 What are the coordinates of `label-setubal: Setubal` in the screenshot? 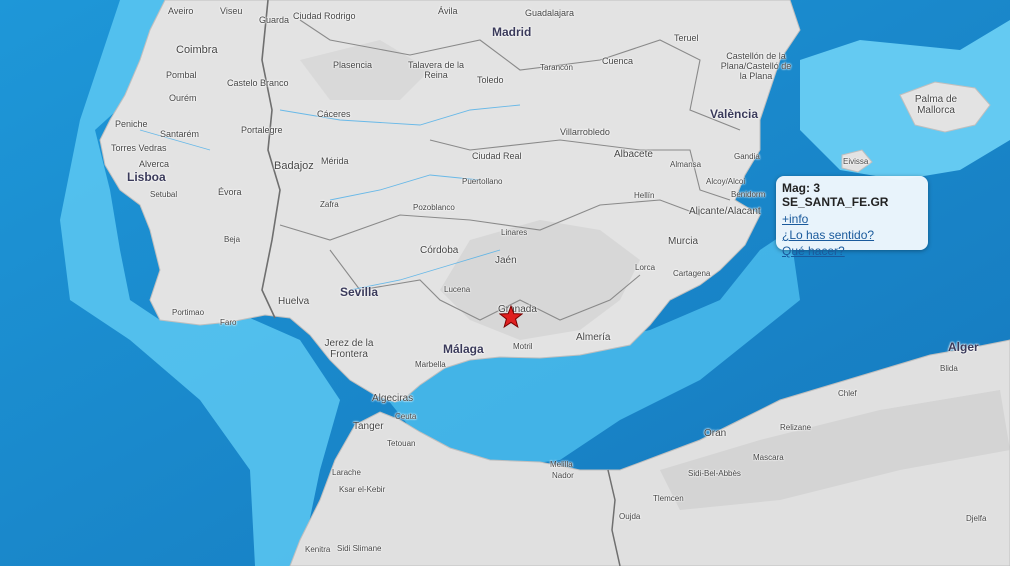 It's located at (164, 194).